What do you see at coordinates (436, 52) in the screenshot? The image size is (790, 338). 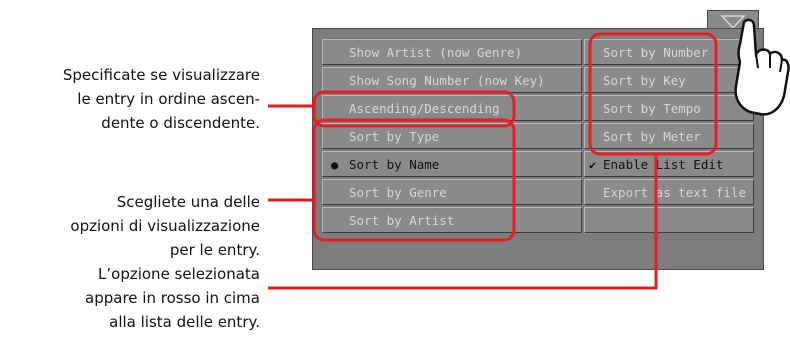 I see `menu-item-label: Show Artist (now Genre)` at bounding box center [436, 52].